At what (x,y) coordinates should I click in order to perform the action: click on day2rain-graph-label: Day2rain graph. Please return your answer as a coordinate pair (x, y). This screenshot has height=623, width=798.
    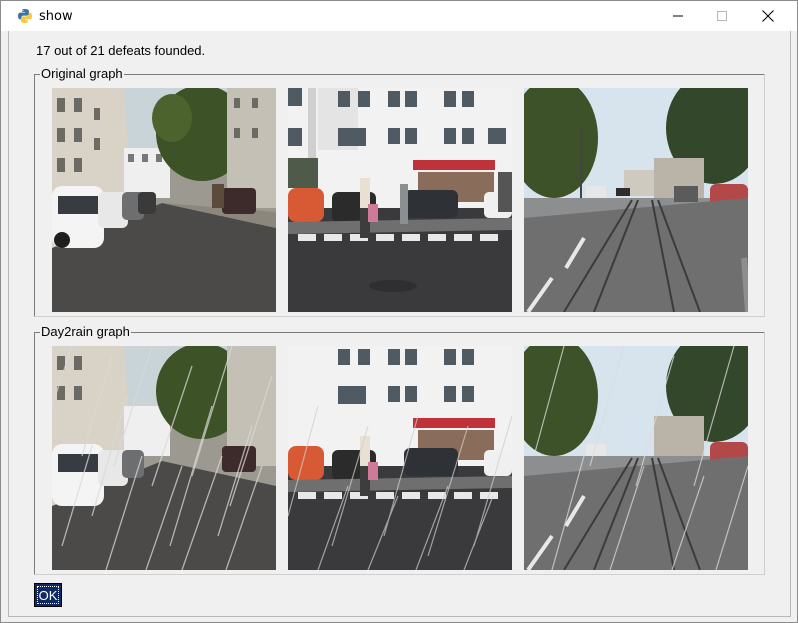
    Looking at the image, I should click on (85, 331).